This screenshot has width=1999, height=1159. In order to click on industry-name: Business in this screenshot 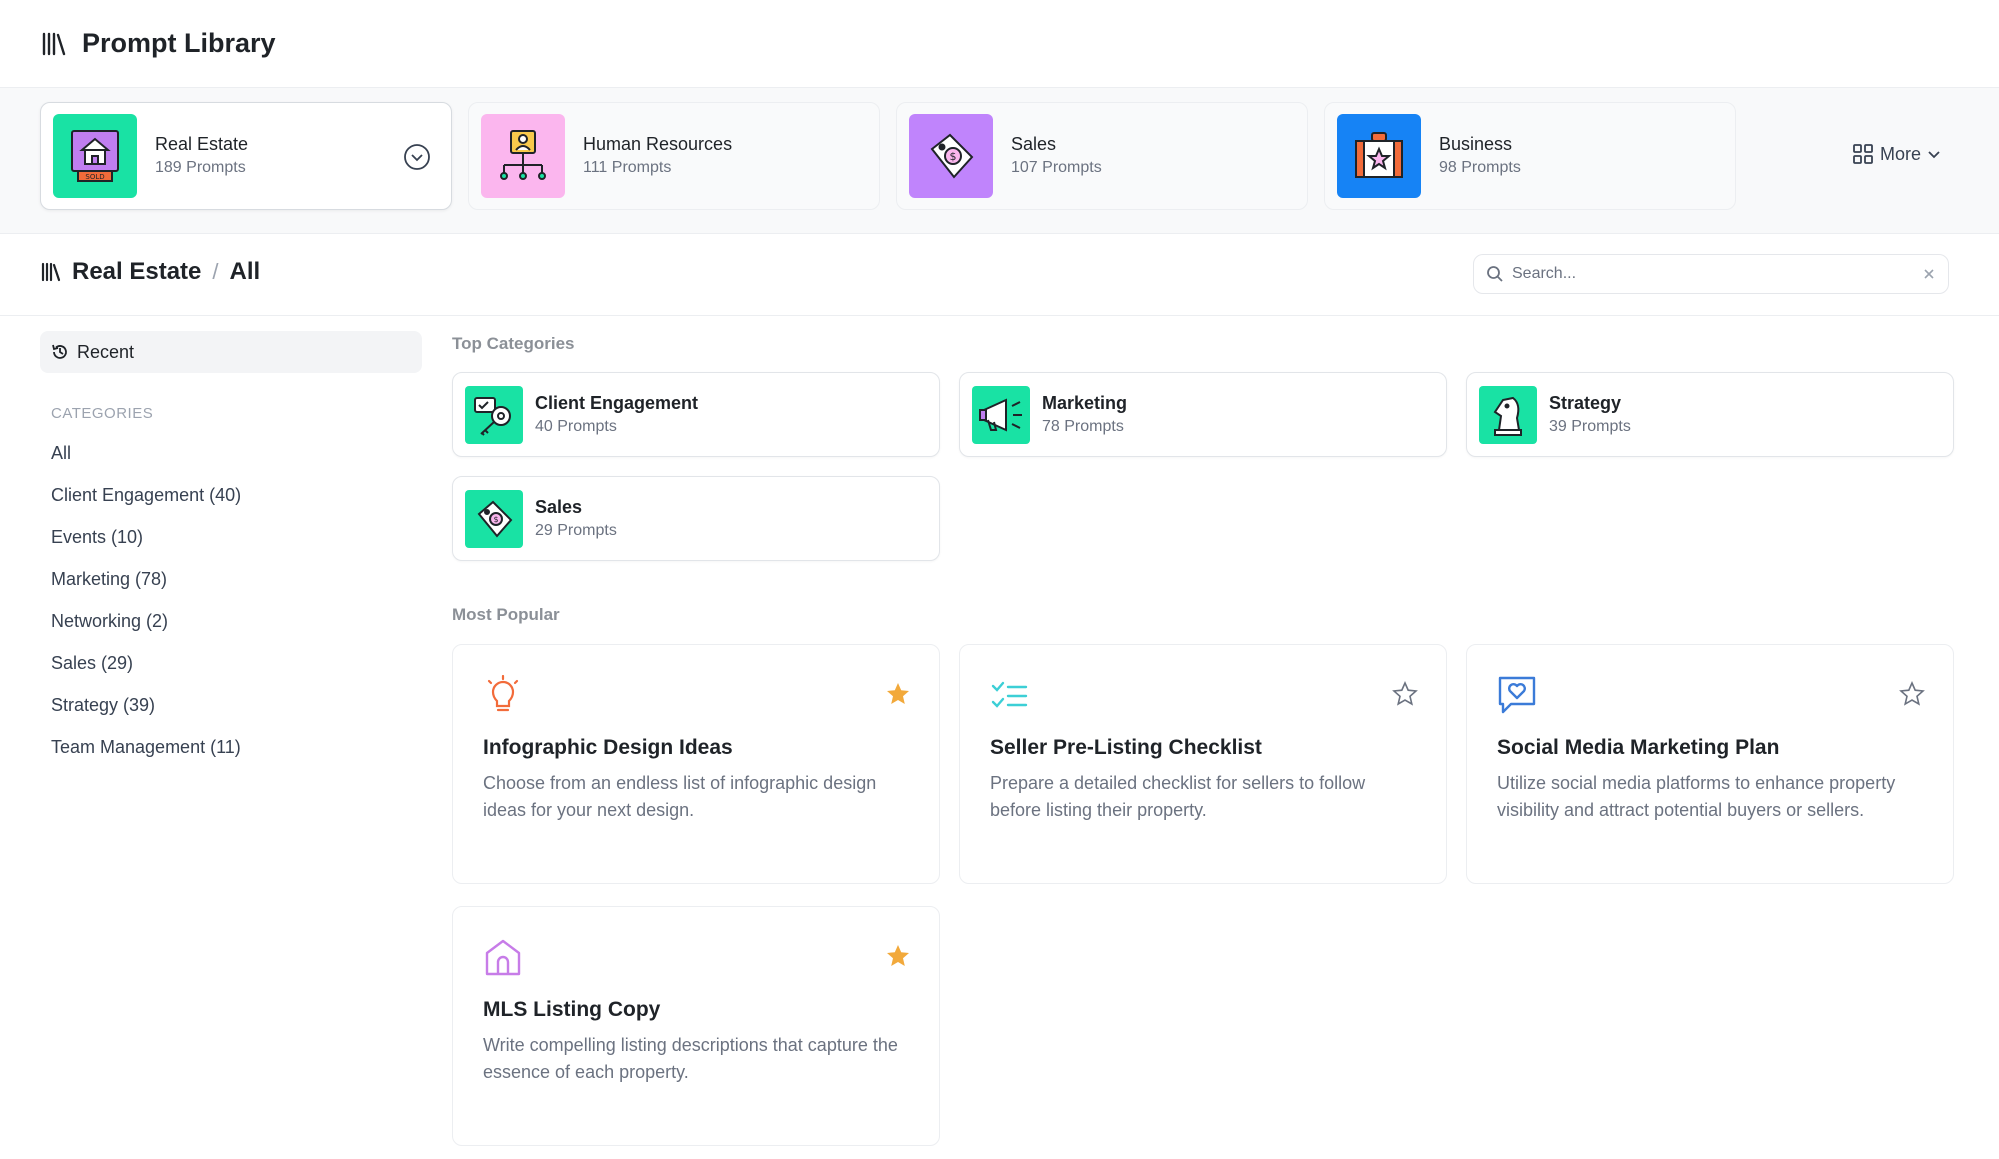, I will do `click(1476, 144)`.